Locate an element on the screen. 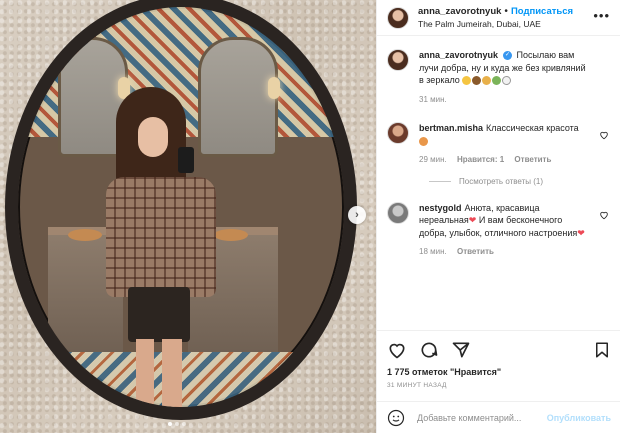 Image resolution: width=620 pixels, height=433 pixels. lamp is located at coordinates (274, 88).